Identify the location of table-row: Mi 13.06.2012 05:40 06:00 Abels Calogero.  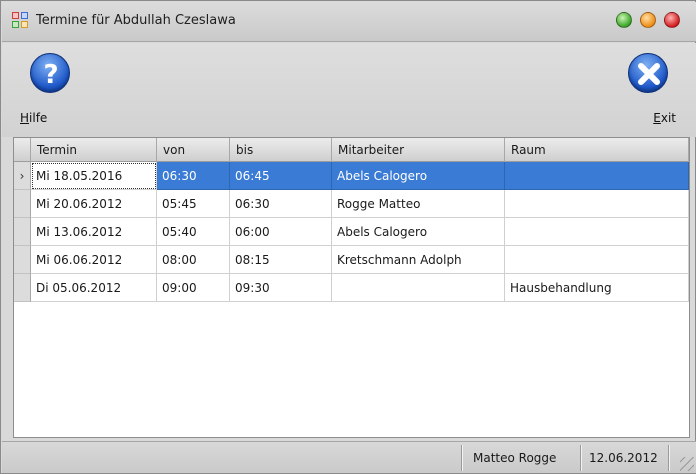
(351, 232).